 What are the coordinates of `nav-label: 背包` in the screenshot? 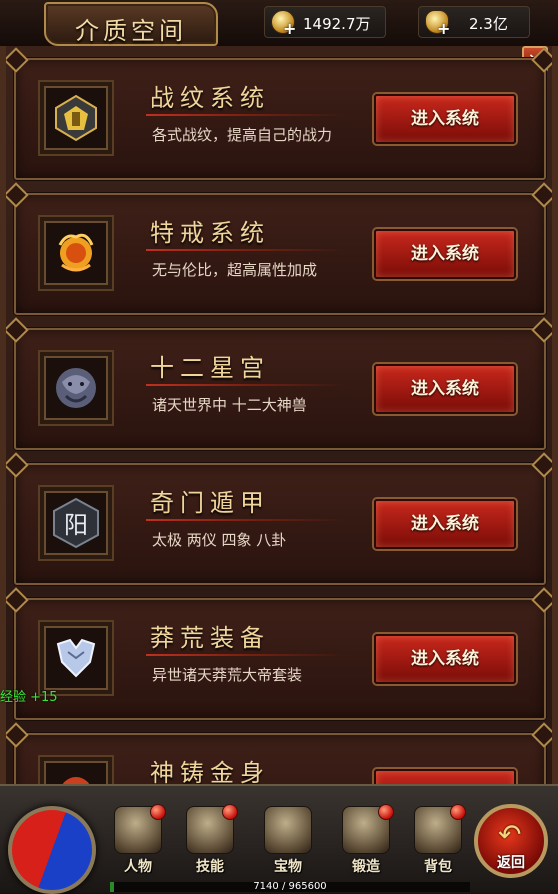 It's located at (438, 867).